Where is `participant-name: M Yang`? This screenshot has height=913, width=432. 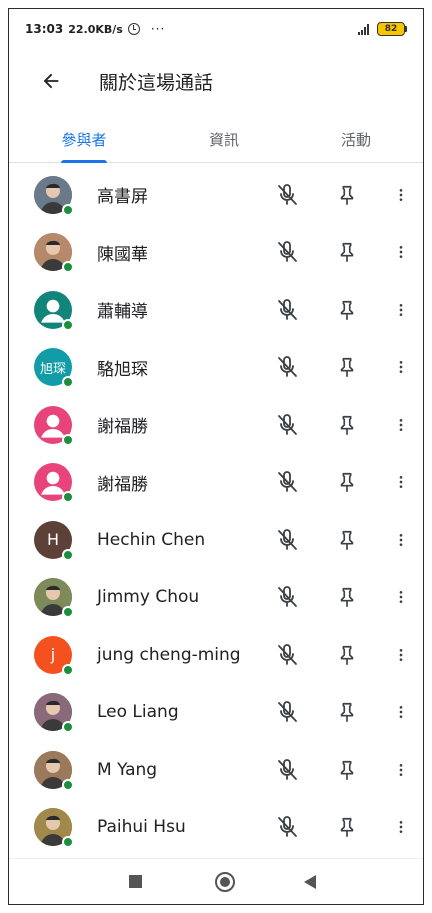
participant-name: M Yang is located at coordinates (127, 769).